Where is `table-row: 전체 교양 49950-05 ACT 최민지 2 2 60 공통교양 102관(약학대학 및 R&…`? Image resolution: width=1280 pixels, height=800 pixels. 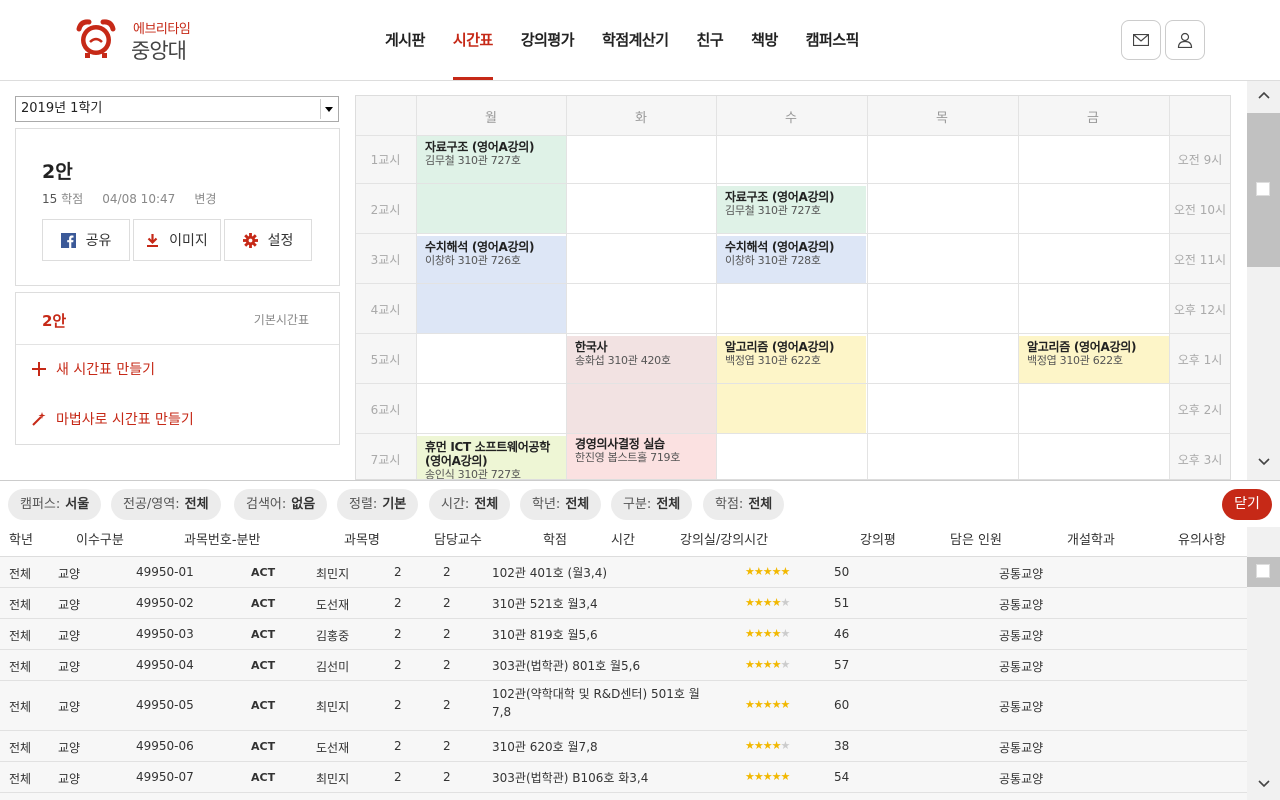
table-row: 전체 교양 49950-05 ACT 최민지 2 2 60 공통교양 102관(약학대학 및 R&… is located at coordinates (623, 706).